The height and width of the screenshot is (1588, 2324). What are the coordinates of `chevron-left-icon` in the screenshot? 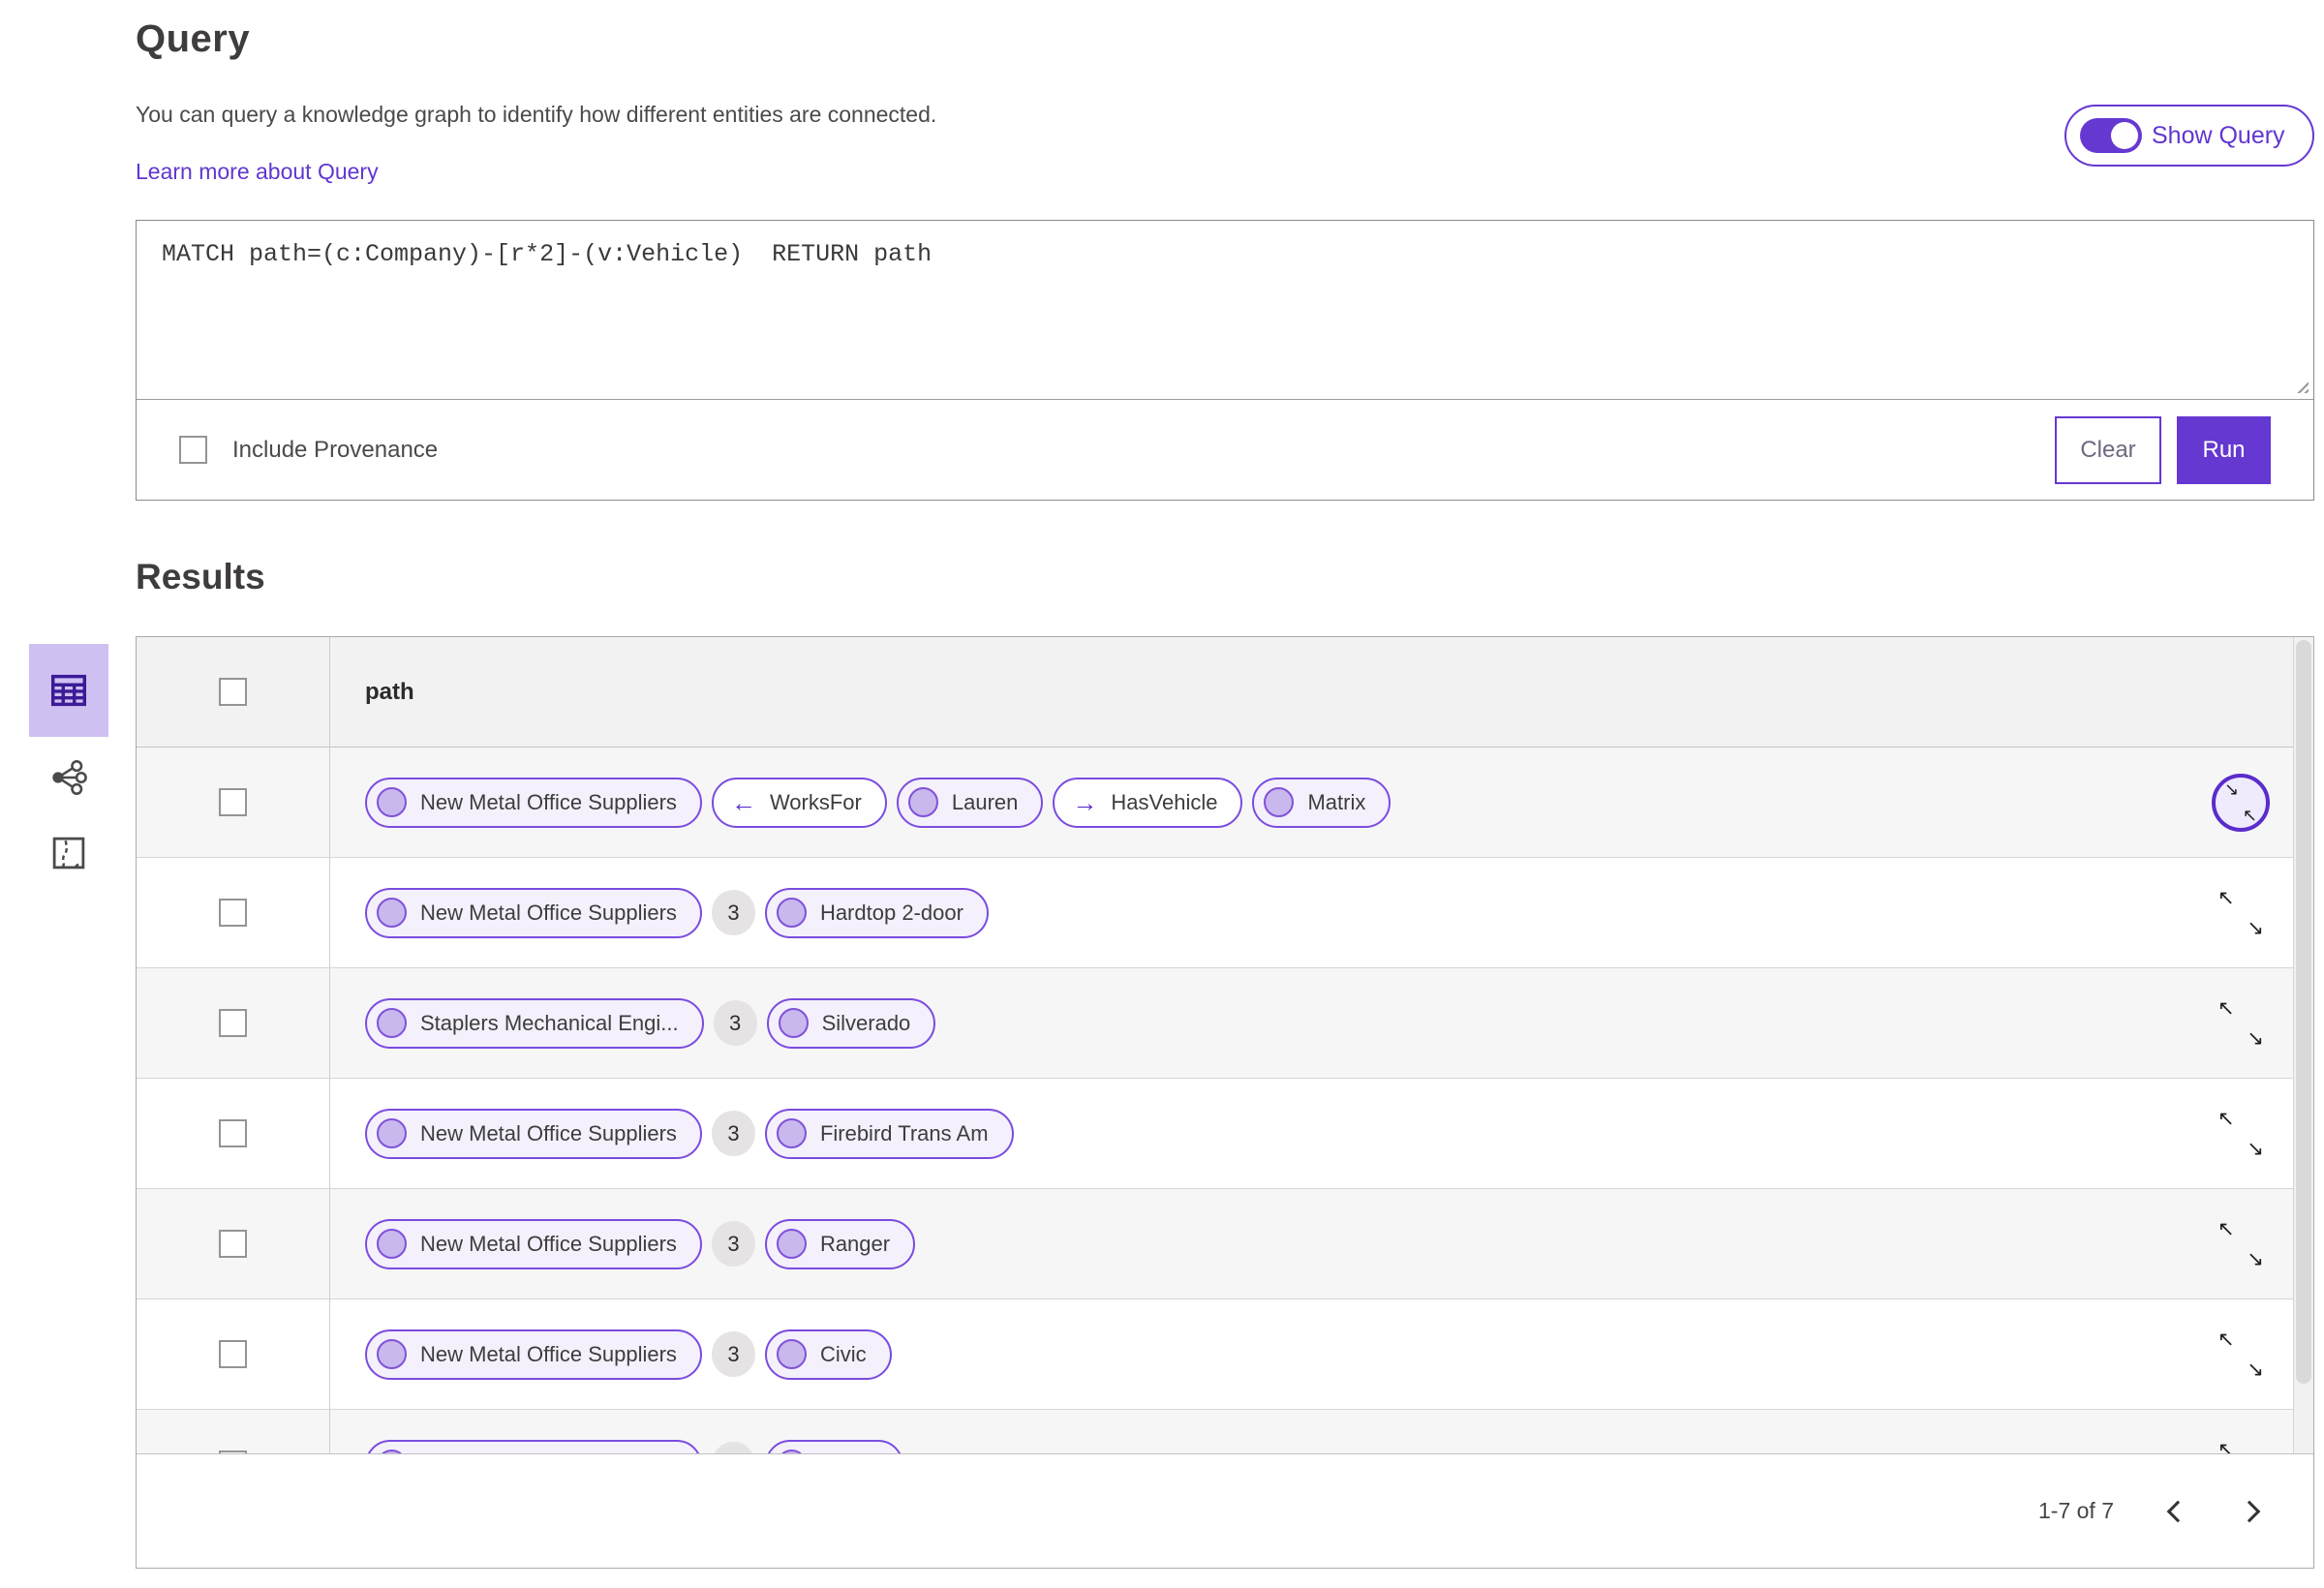 It's located at (2177, 1511).